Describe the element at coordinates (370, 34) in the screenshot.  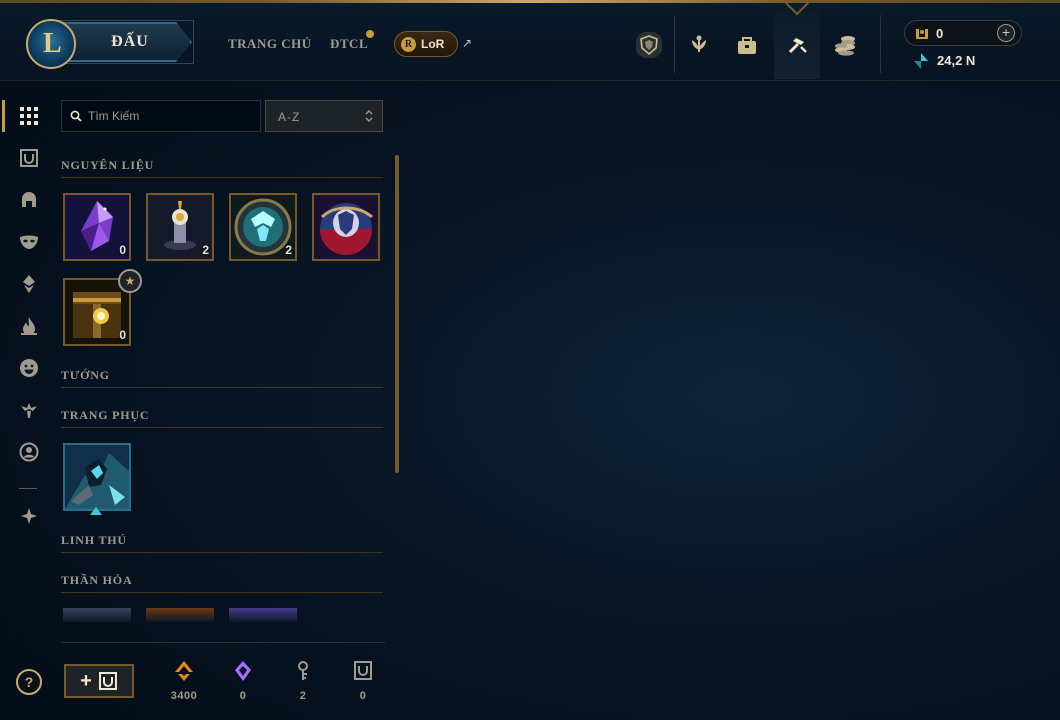
I see `tft-notification-dot` at that location.